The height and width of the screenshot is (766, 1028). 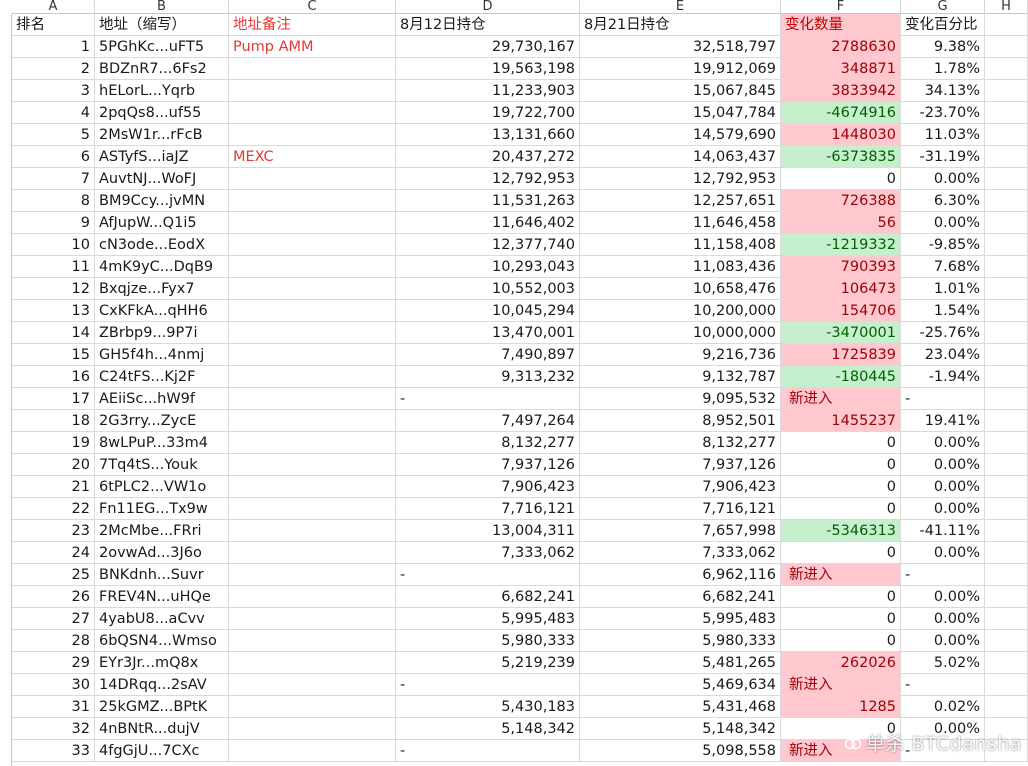 What do you see at coordinates (943, 685) in the screenshot?
I see `change-percent-cell: -` at bounding box center [943, 685].